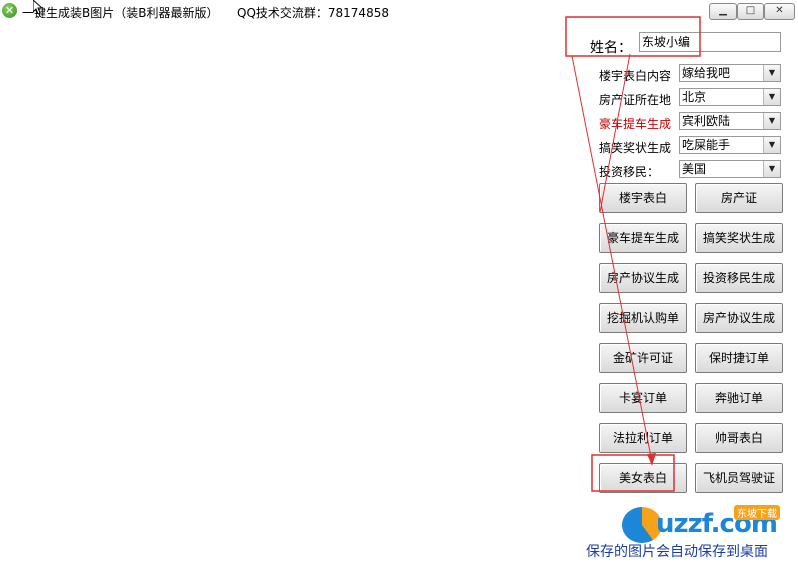  I want to click on immigration-select: 美国 ▼, so click(730, 169).